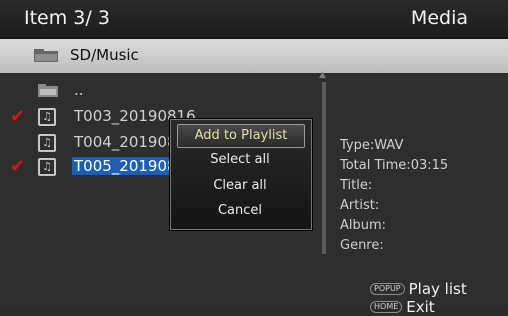 Image resolution: width=508 pixels, height=316 pixels. I want to click on popup-key-badge: POPUP, so click(387, 288).